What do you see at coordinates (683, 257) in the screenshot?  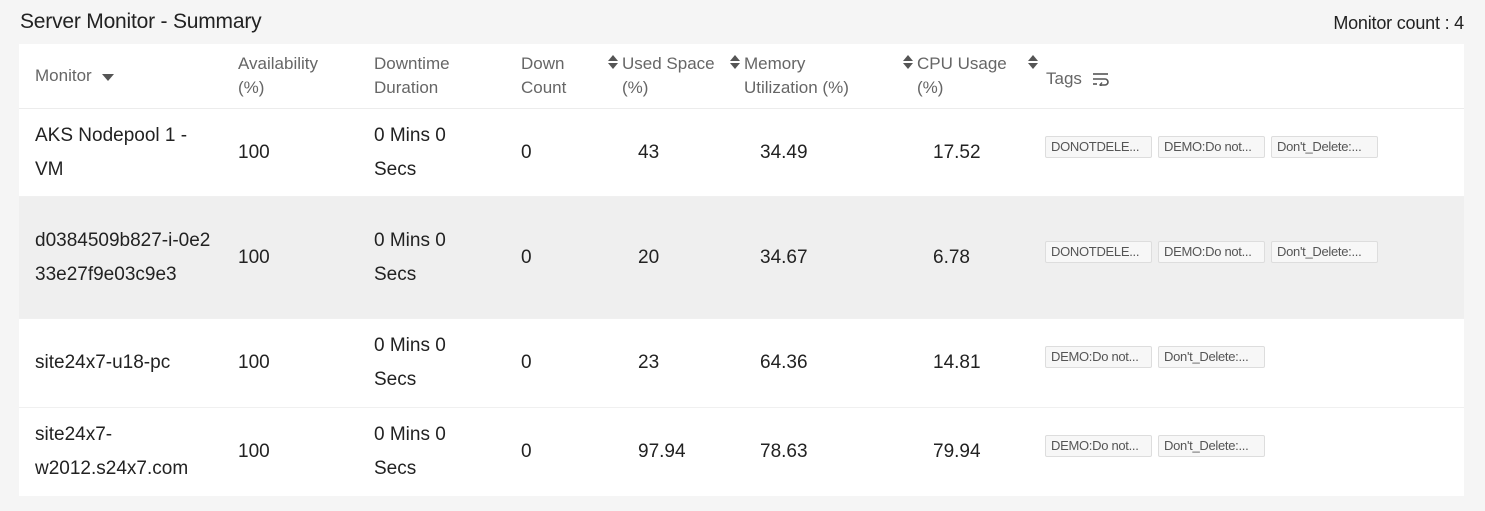 I see `used-space: 20` at bounding box center [683, 257].